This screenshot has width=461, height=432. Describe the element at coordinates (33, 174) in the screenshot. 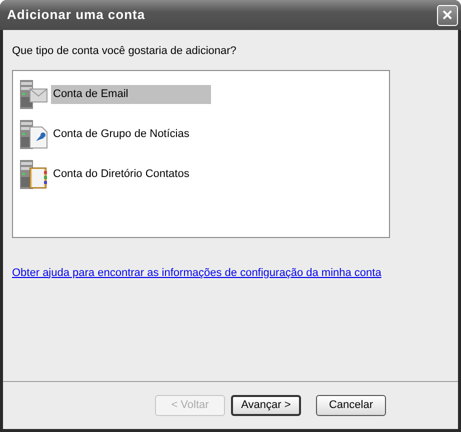

I see `server-book-icon` at that location.